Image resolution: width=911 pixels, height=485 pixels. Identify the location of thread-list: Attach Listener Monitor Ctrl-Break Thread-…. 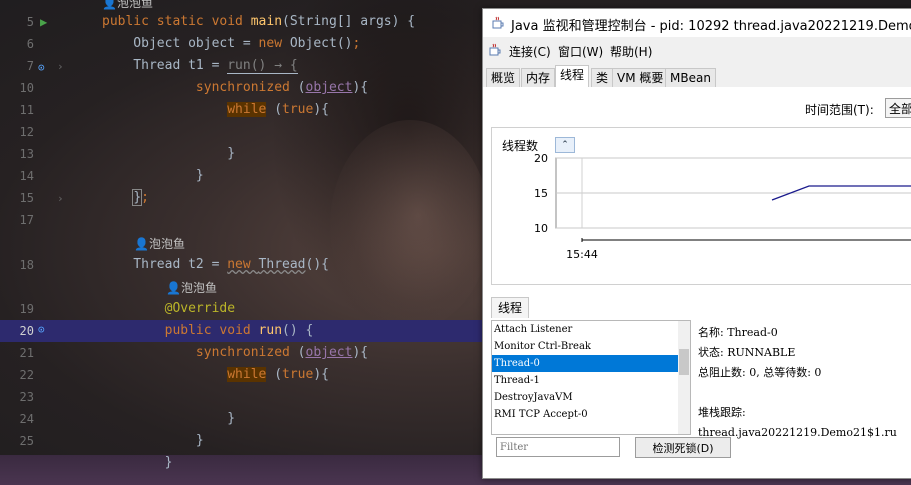
(591, 377).